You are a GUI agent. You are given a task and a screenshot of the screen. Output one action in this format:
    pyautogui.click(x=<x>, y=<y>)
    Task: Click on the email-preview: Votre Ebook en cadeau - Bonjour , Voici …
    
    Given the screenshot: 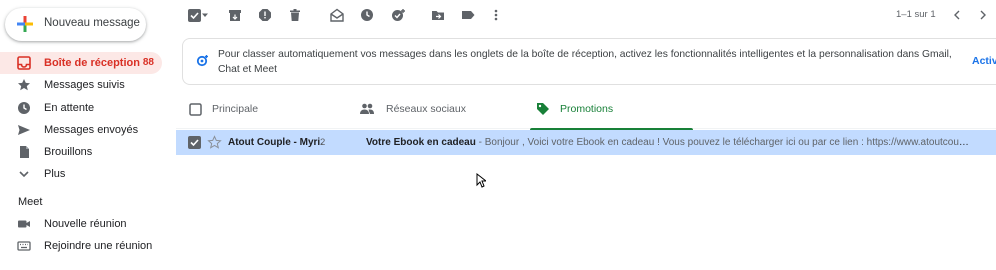 What is the action you would take?
    pyautogui.click(x=668, y=142)
    